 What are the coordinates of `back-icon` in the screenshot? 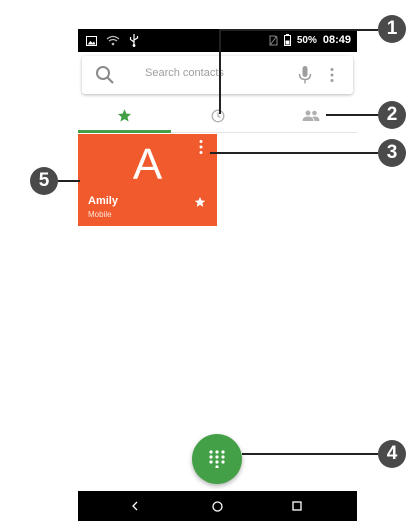 It's located at (135, 506).